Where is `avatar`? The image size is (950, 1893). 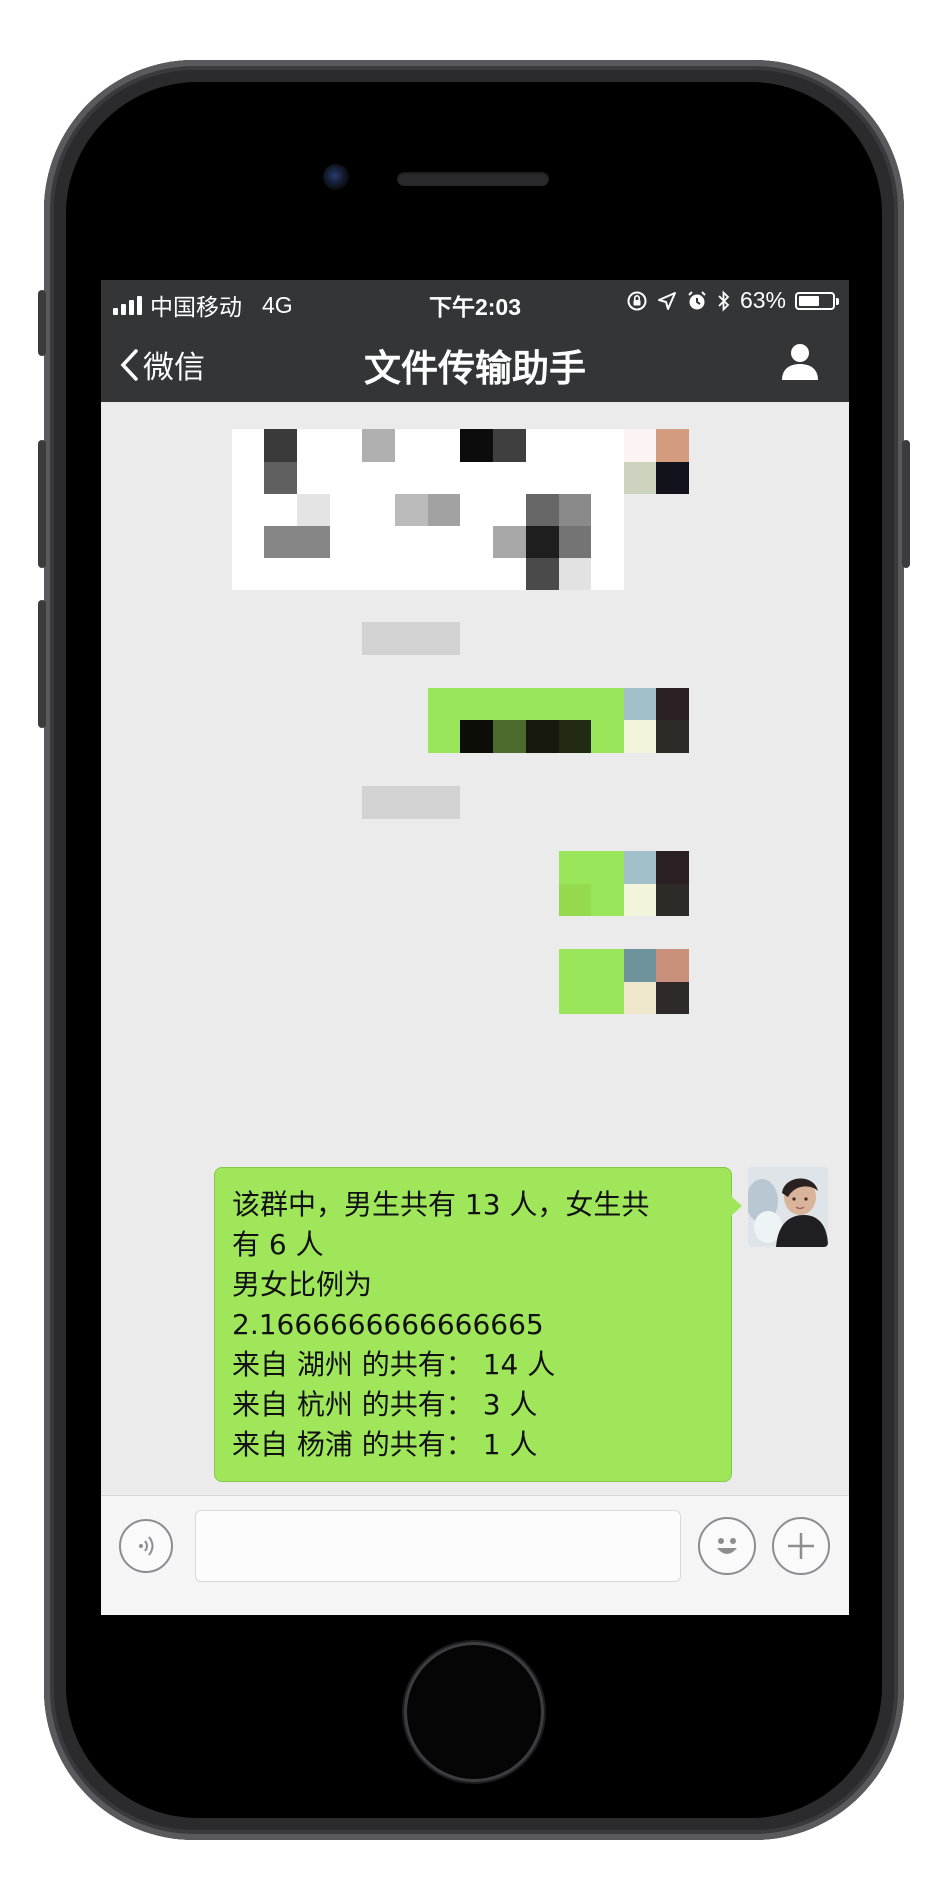 avatar is located at coordinates (788, 1207).